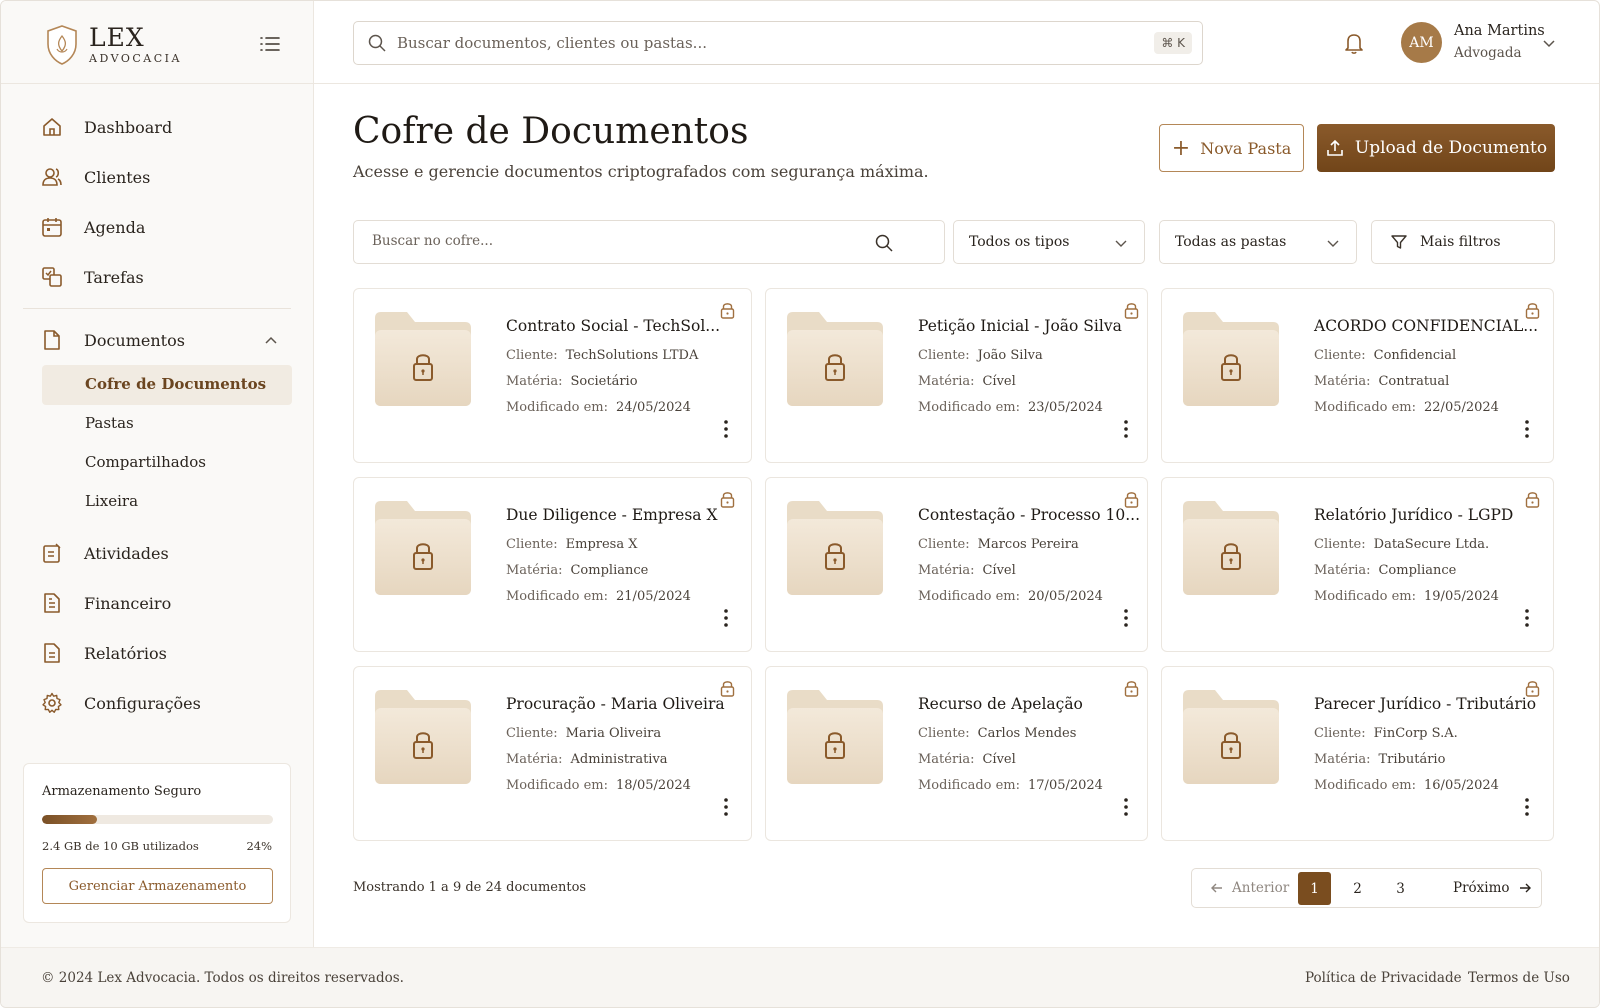 Image resolution: width=1600 pixels, height=1008 pixels. Describe the element at coordinates (1421, 42) in the screenshot. I see `avatar: AM` at that location.